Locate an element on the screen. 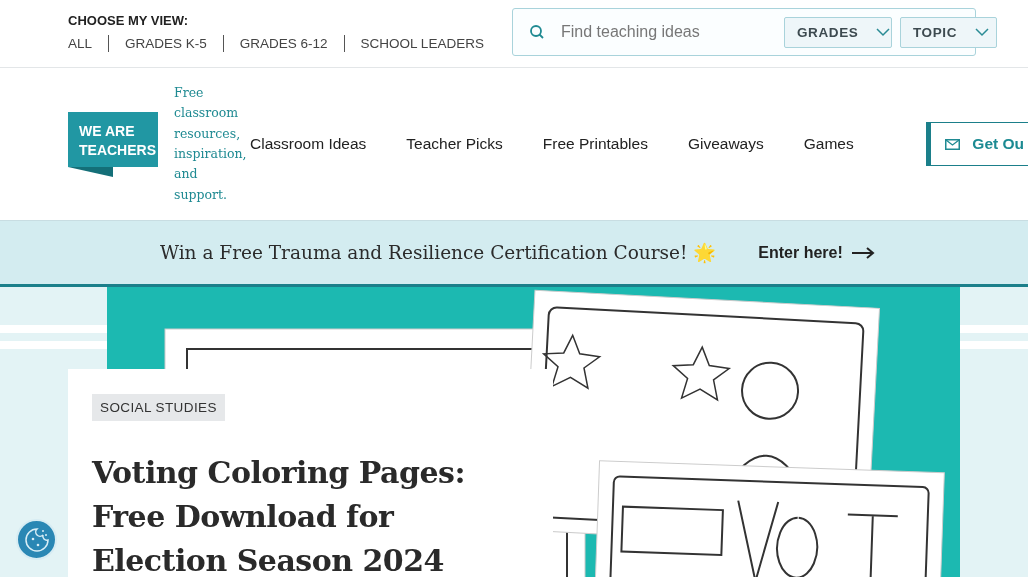 The width and height of the screenshot is (1028, 578). article-title: Voting Coloring Pages: Free Download for Election Season 2024 is located at coordinates (279, 516).